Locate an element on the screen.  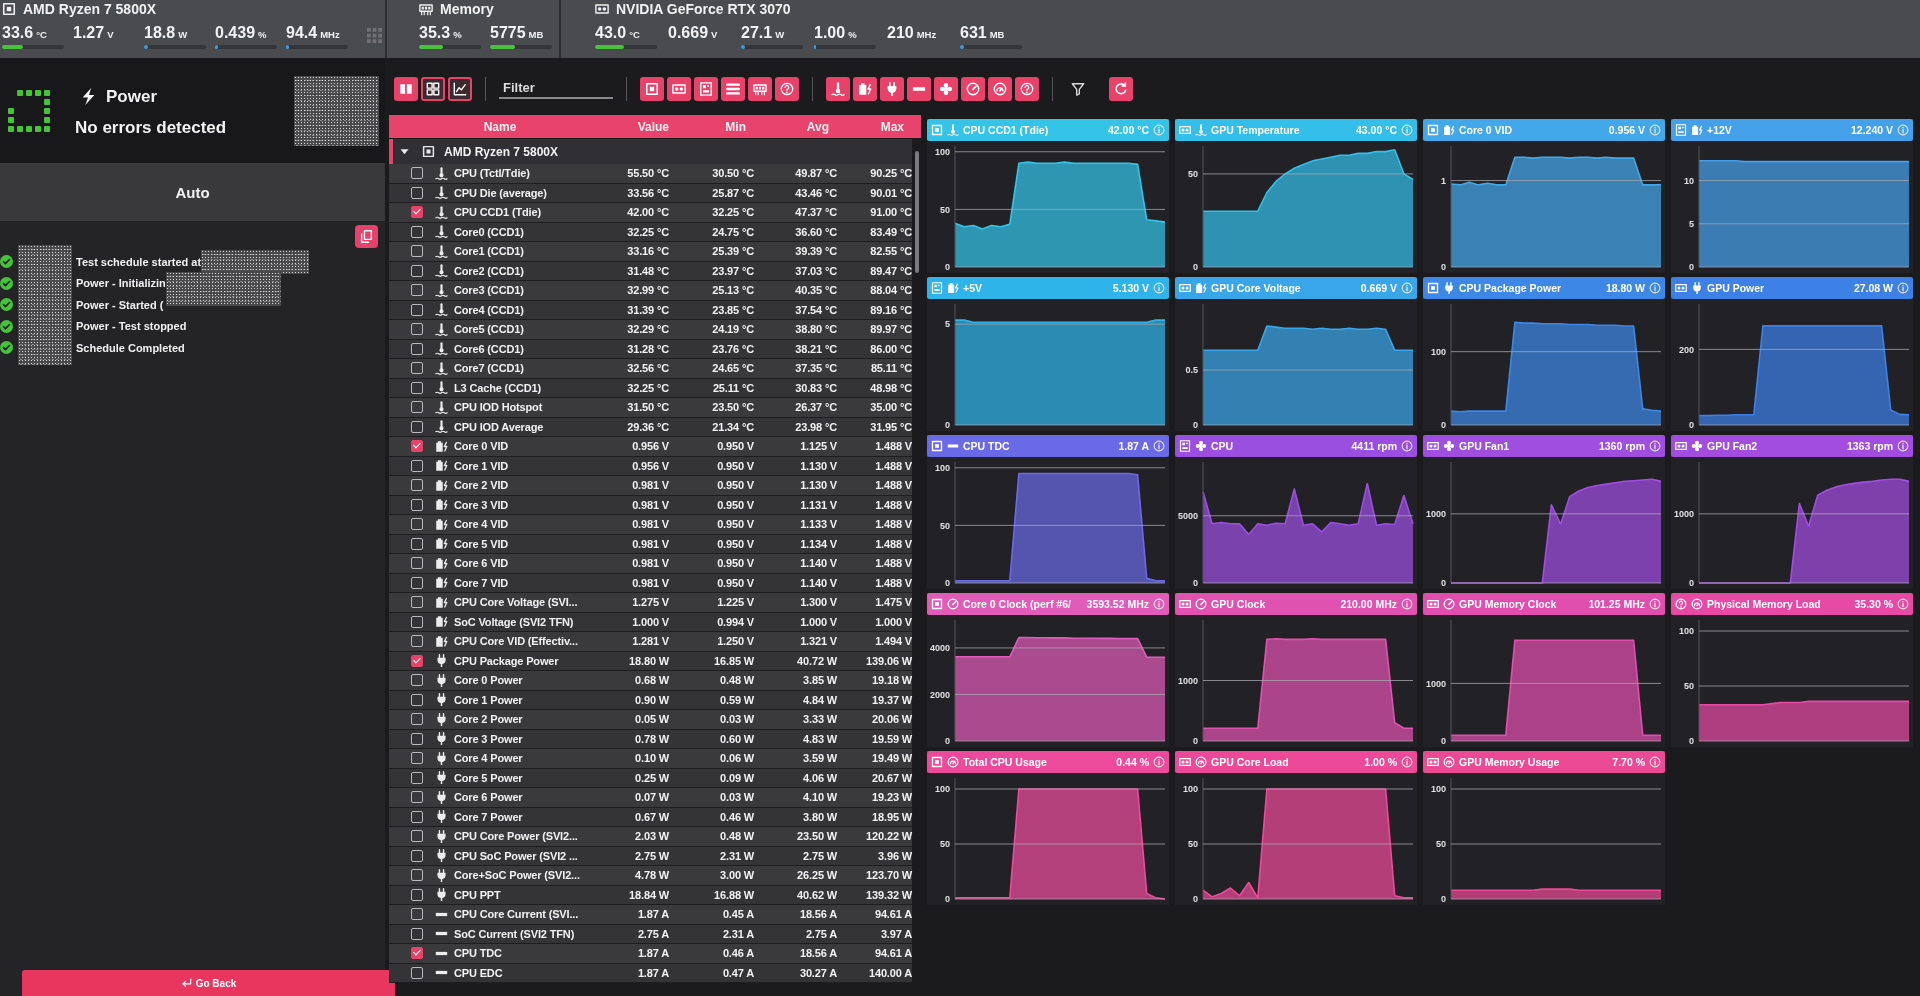
battery-icon is located at coordinates (441, 524).